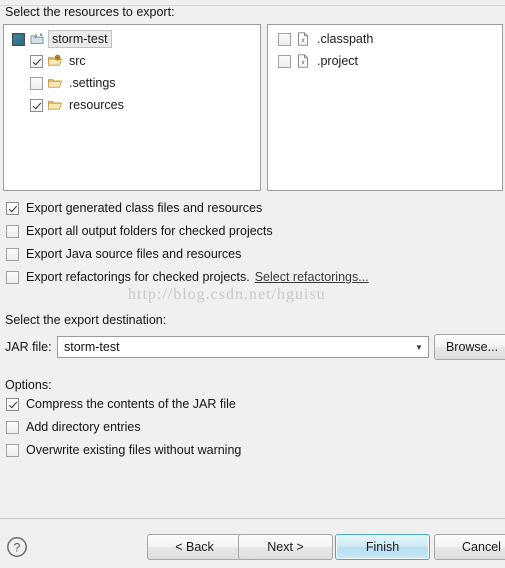 The image size is (505, 568). What do you see at coordinates (83, 427) in the screenshot?
I see `jar-option-label: Add directory entries` at bounding box center [83, 427].